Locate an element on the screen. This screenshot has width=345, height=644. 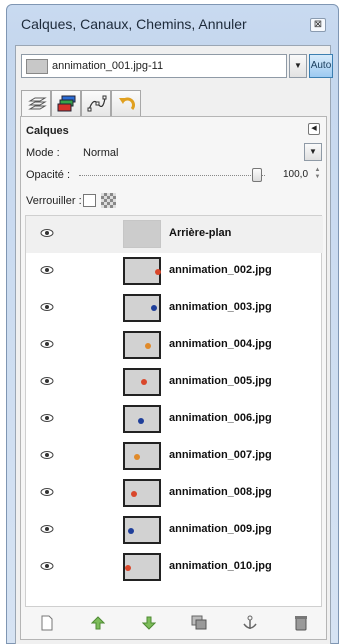
new-layer-icon is located at coordinates (47, 623).